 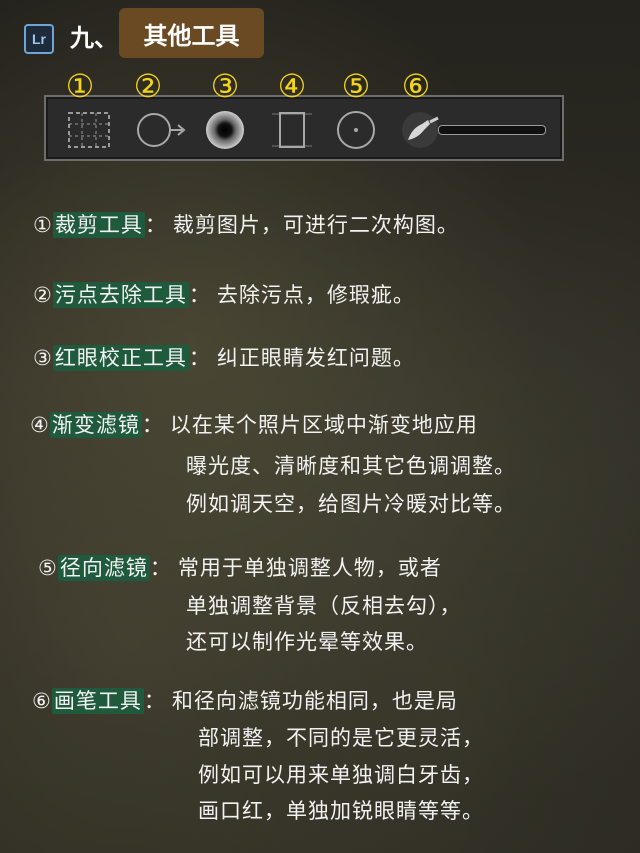 What do you see at coordinates (356, 86) in the screenshot?
I see `tool-number-5: ⑤` at bounding box center [356, 86].